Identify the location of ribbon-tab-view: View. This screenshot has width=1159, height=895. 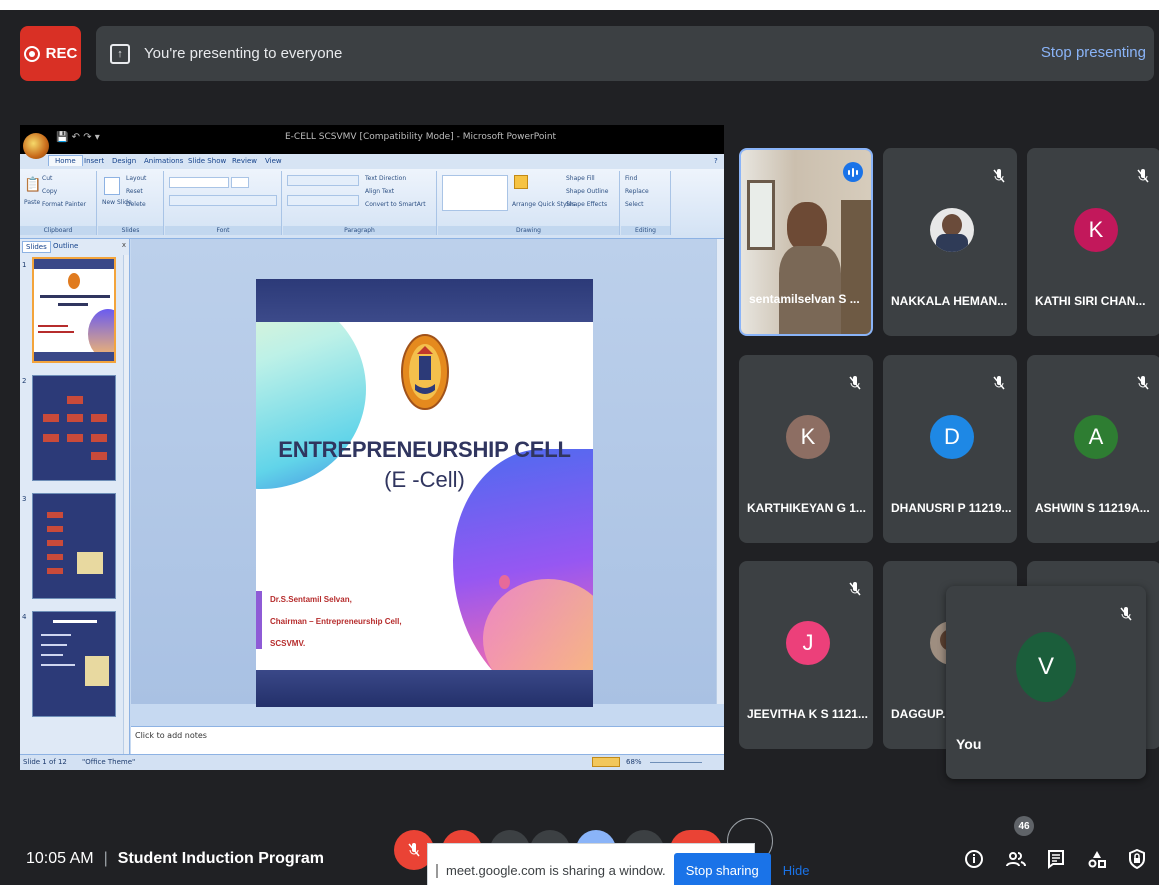
(273, 161).